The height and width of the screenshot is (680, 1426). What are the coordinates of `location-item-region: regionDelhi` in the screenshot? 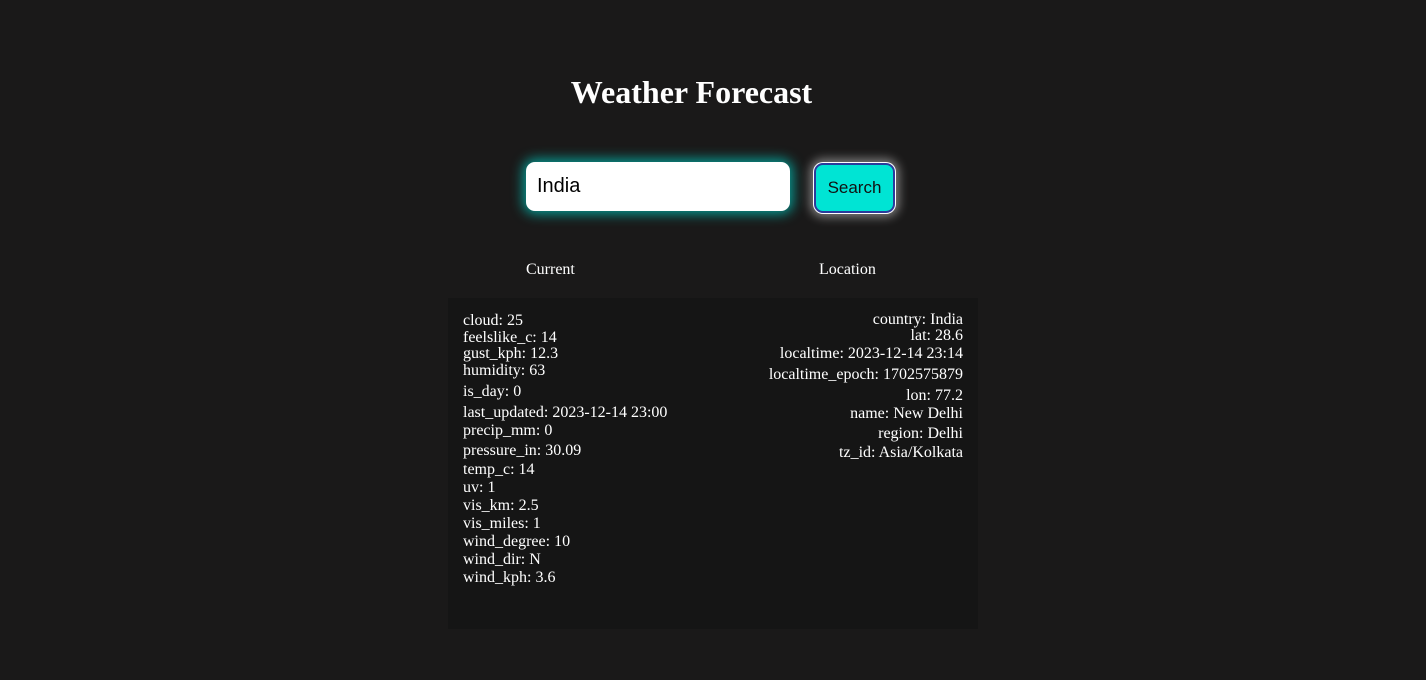 It's located at (866, 434).